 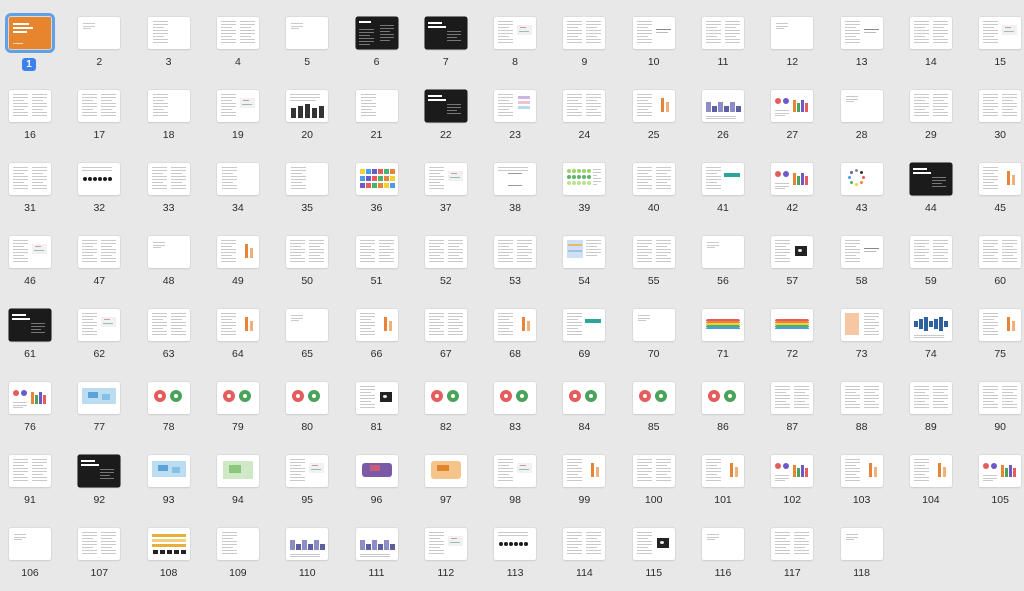 I want to click on page-thumbnail: 41, so click(x=724, y=194).